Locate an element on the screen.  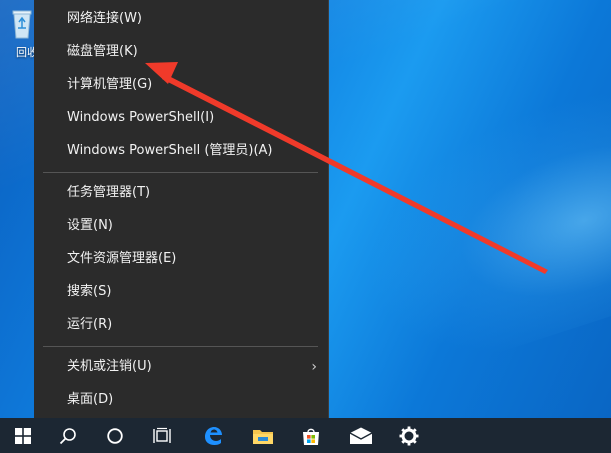
menu-item-disk-management: 磁盘管理(K) is located at coordinates (180, 52).